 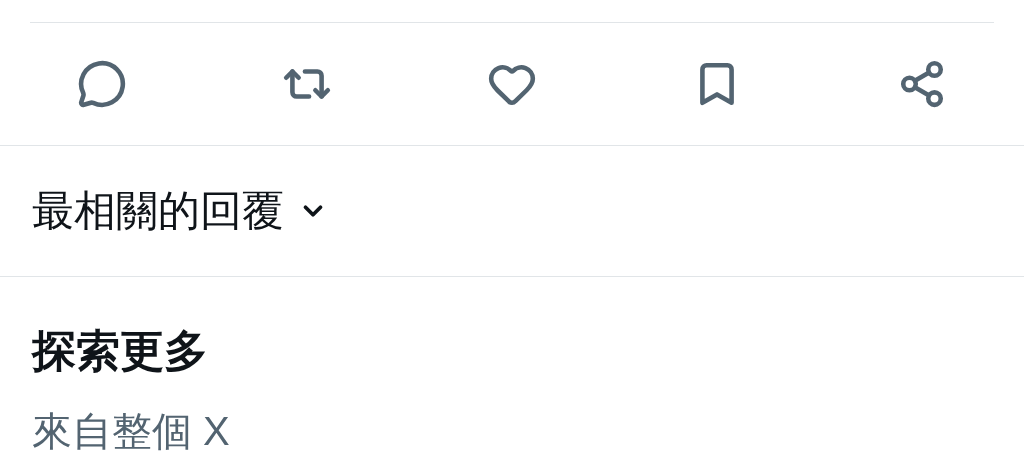 I want to click on section-subtitle: 來自整個 X, so click(x=131, y=431).